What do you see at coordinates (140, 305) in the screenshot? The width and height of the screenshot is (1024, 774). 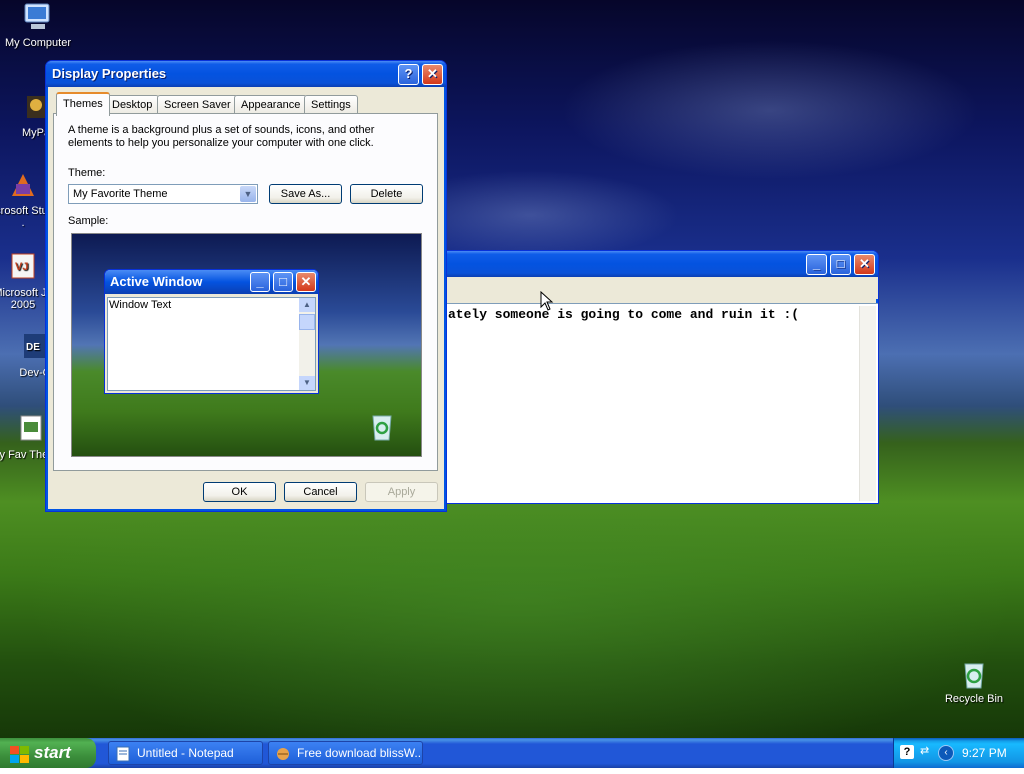 I see `sample-window-text: Window Text` at bounding box center [140, 305].